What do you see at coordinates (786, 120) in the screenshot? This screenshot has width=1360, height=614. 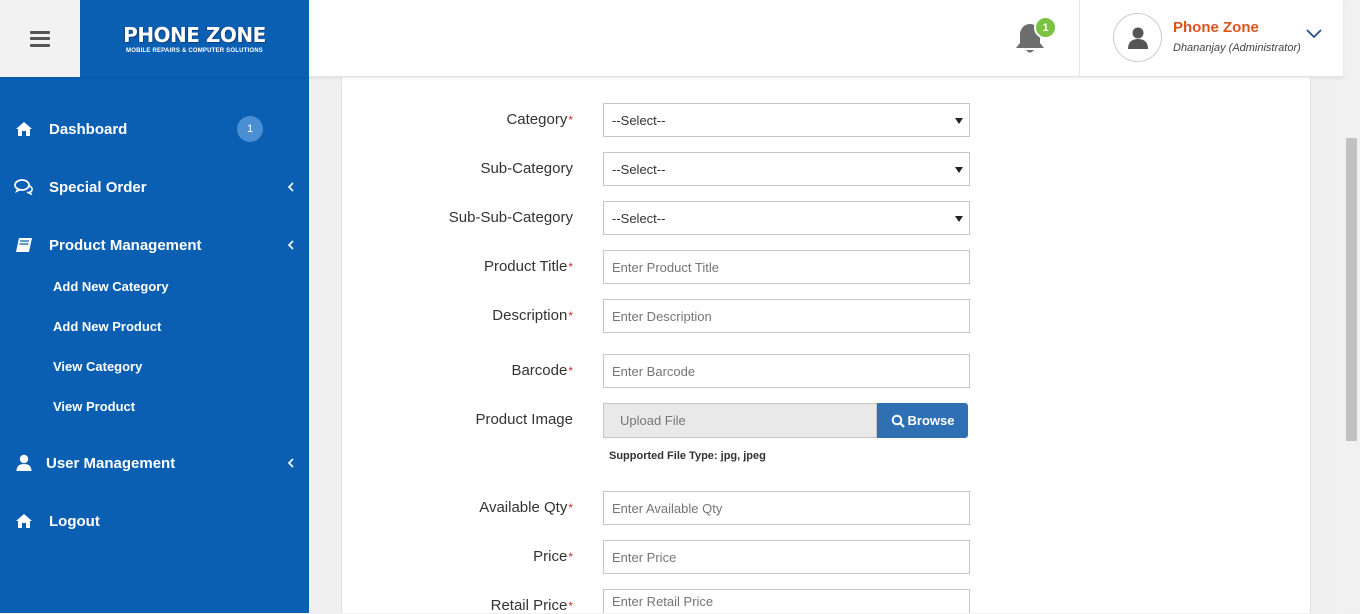 I see `category-select: --Select--` at bounding box center [786, 120].